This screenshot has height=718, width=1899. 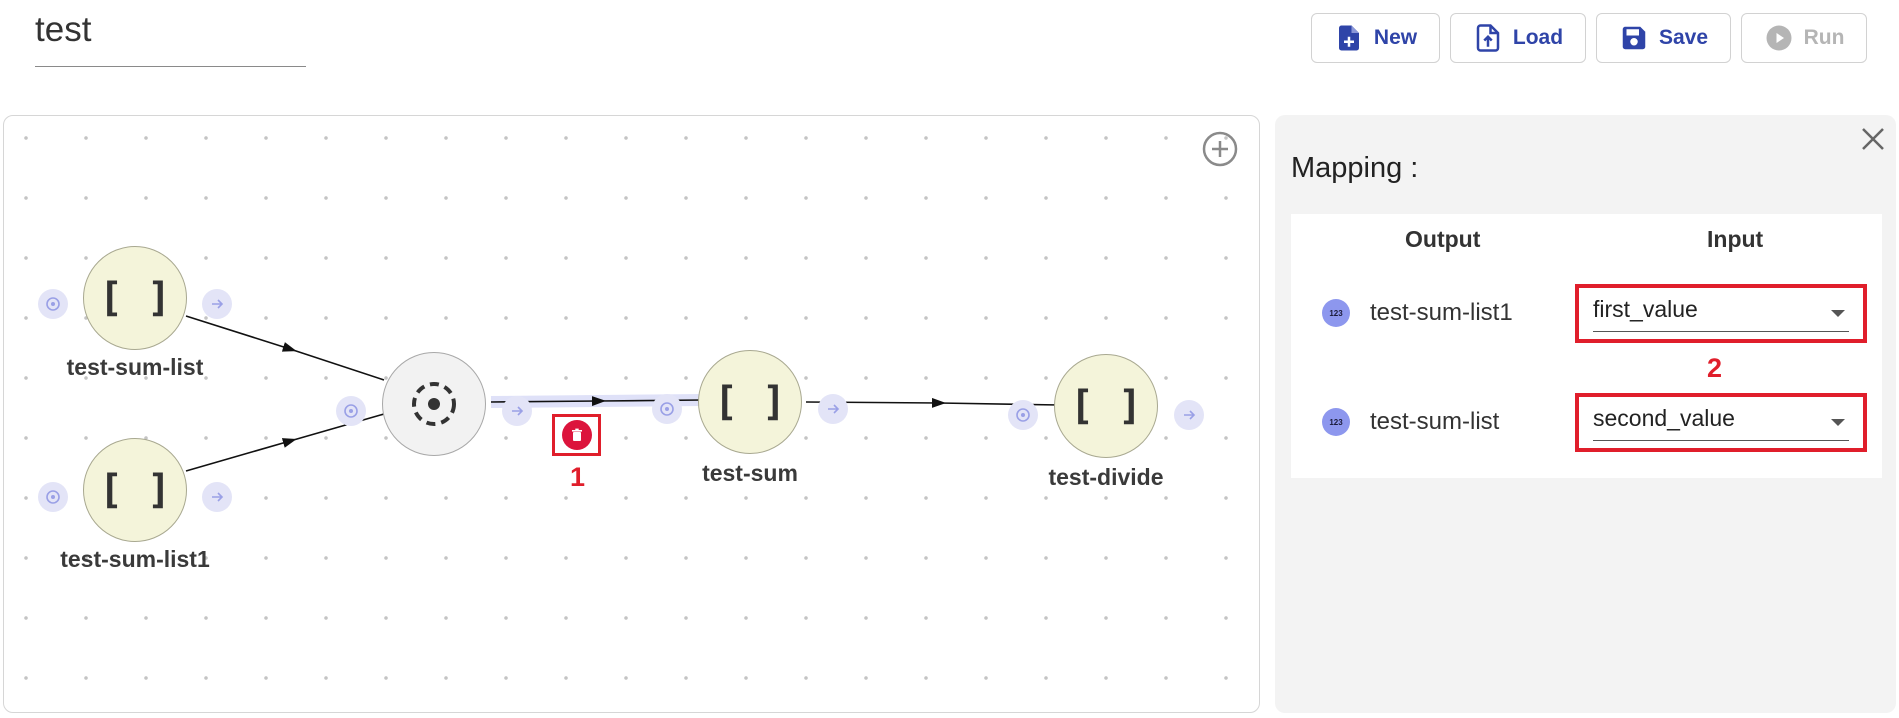 I want to click on save-button-label: Save, so click(x=1683, y=37).